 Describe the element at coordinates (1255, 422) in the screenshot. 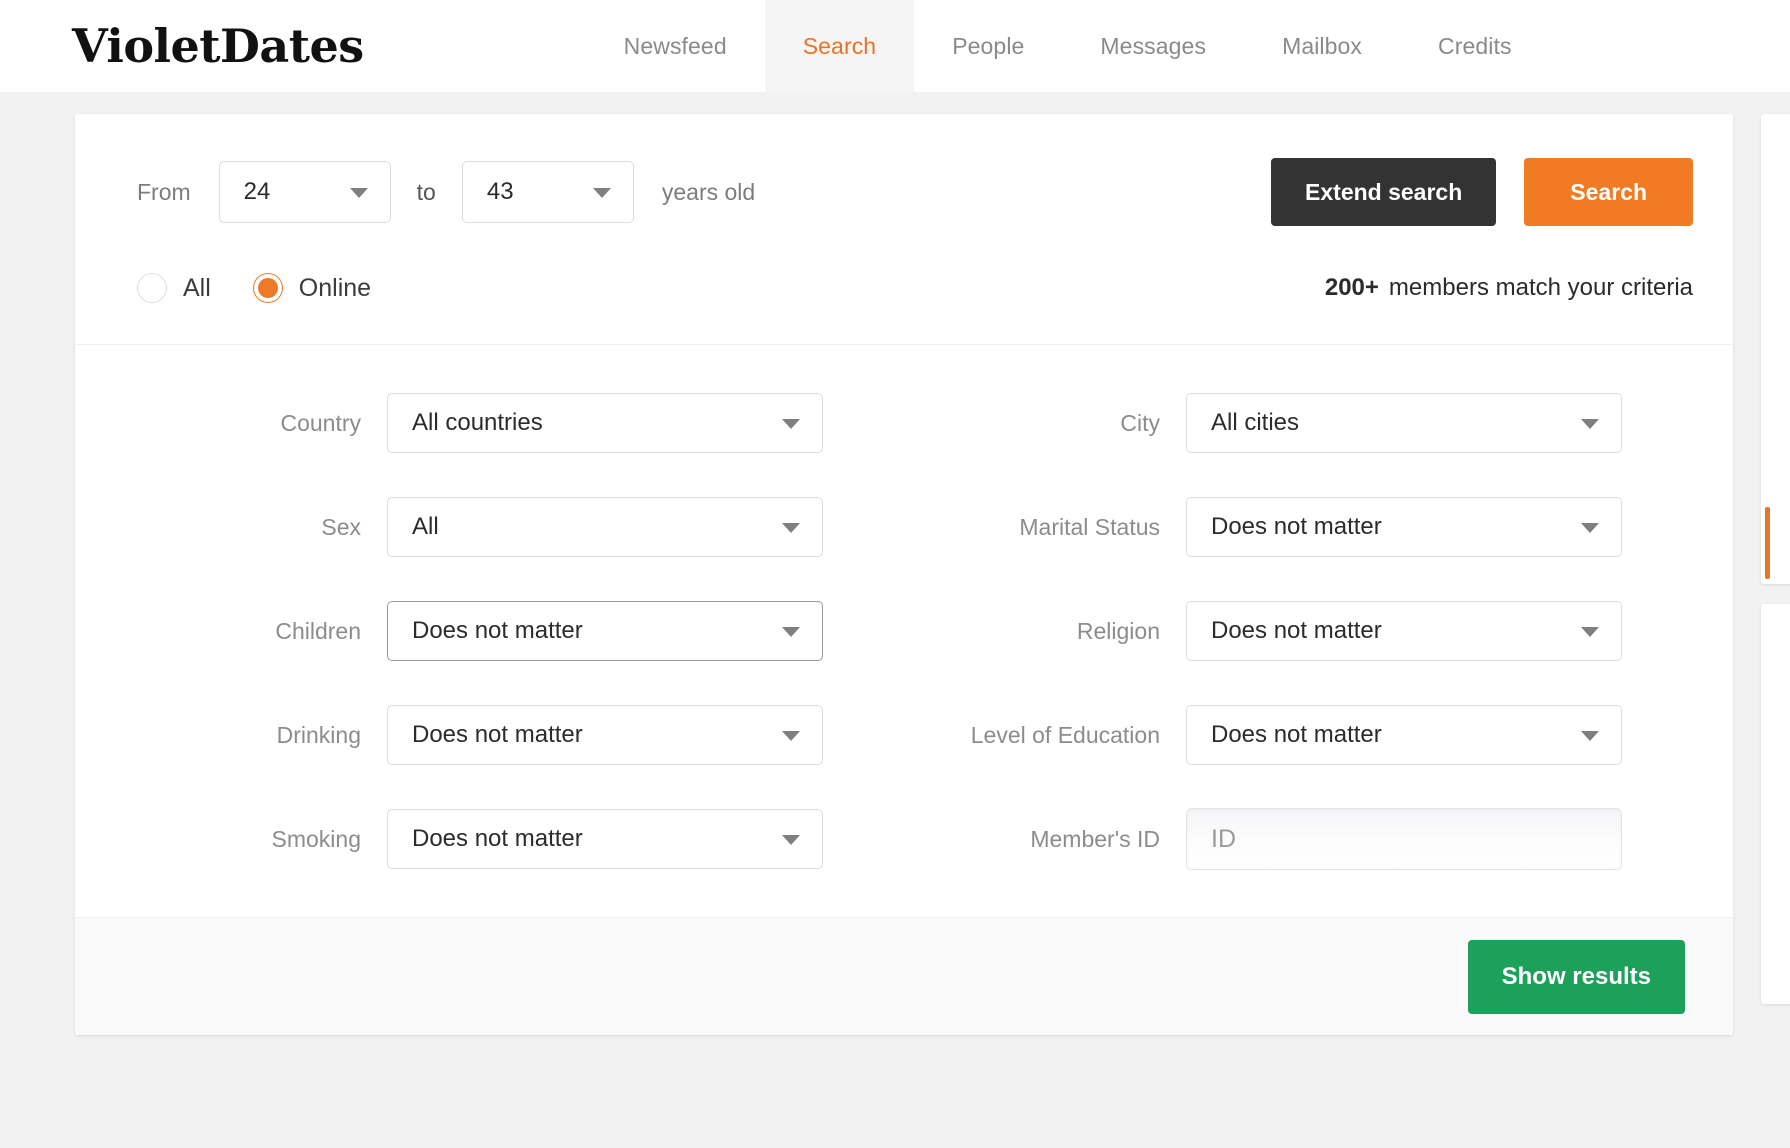

I see `city-value: All cities` at that location.